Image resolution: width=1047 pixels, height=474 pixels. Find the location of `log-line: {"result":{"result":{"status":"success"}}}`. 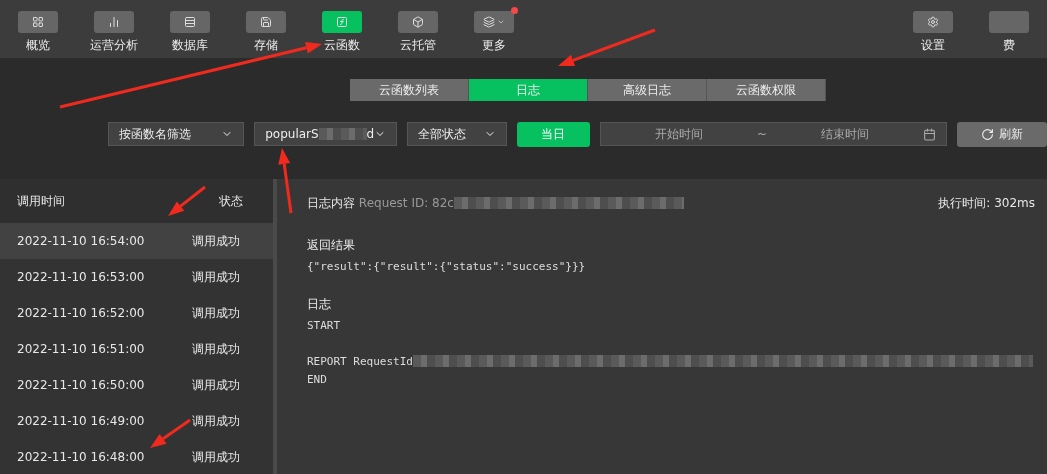

log-line: {"result":{"result":{"status":"success"}}} is located at coordinates (446, 266).